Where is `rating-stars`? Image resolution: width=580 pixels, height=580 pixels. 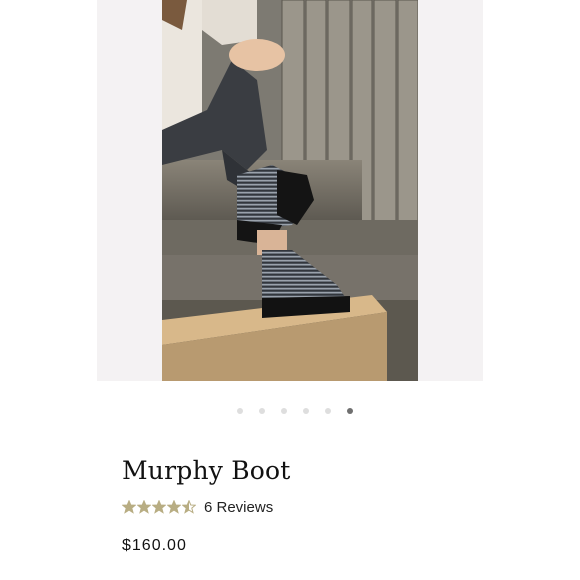 rating-stars is located at coordinates (159, 507).